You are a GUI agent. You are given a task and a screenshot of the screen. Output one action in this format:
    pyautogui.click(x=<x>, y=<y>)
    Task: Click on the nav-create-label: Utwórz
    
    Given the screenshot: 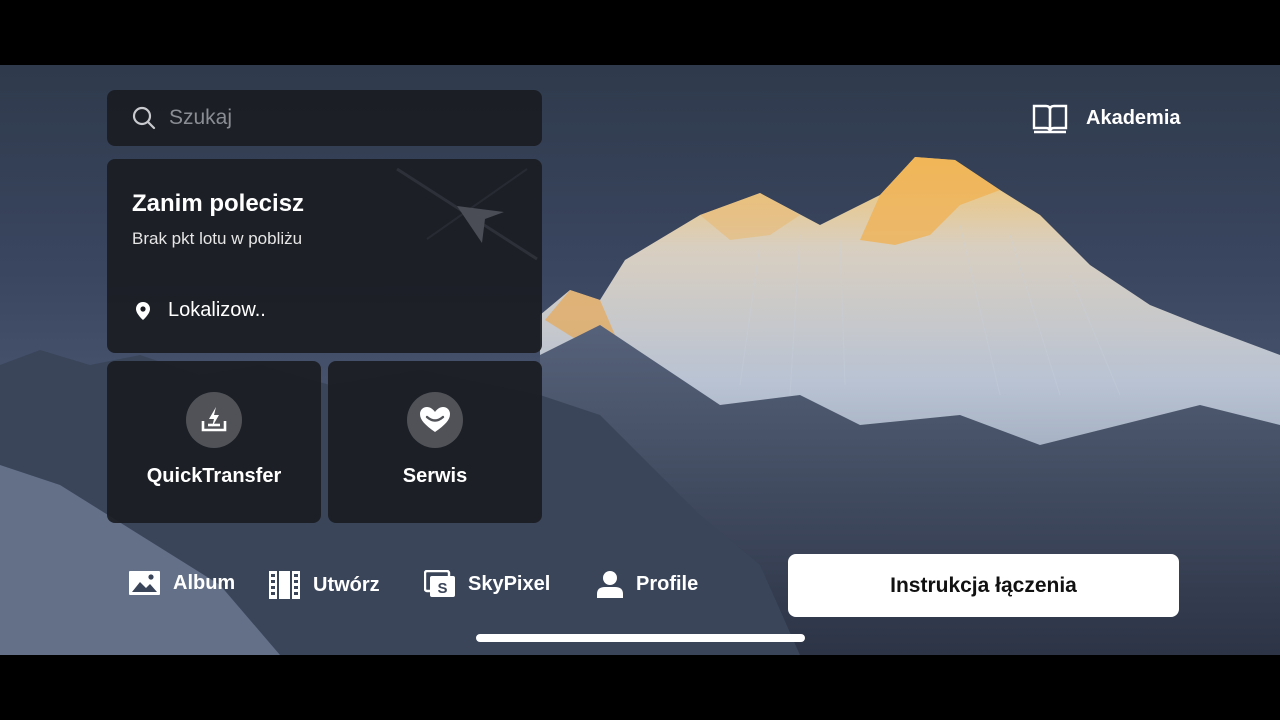 What is the action you would take?
    pyautogui.click(x=346, y=584)
    